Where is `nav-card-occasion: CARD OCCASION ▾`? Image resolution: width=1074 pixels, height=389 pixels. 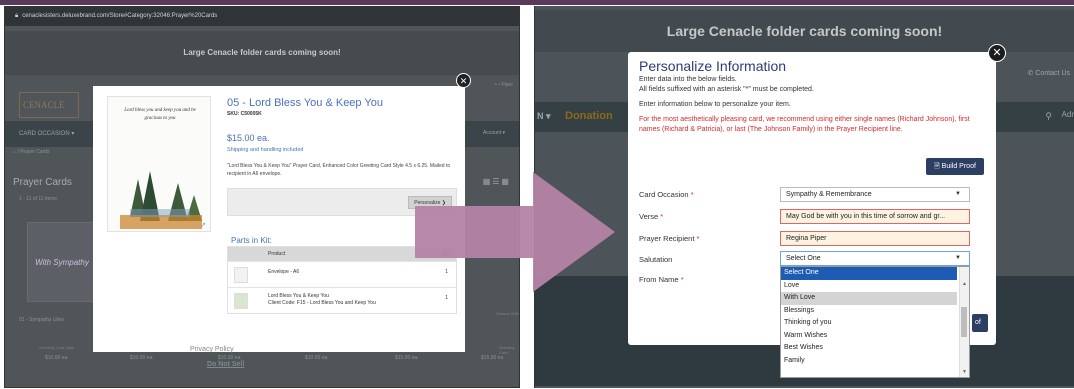 nav-card-occasion: CARD OCCASION ▾ is located at coordinates (46, 133).